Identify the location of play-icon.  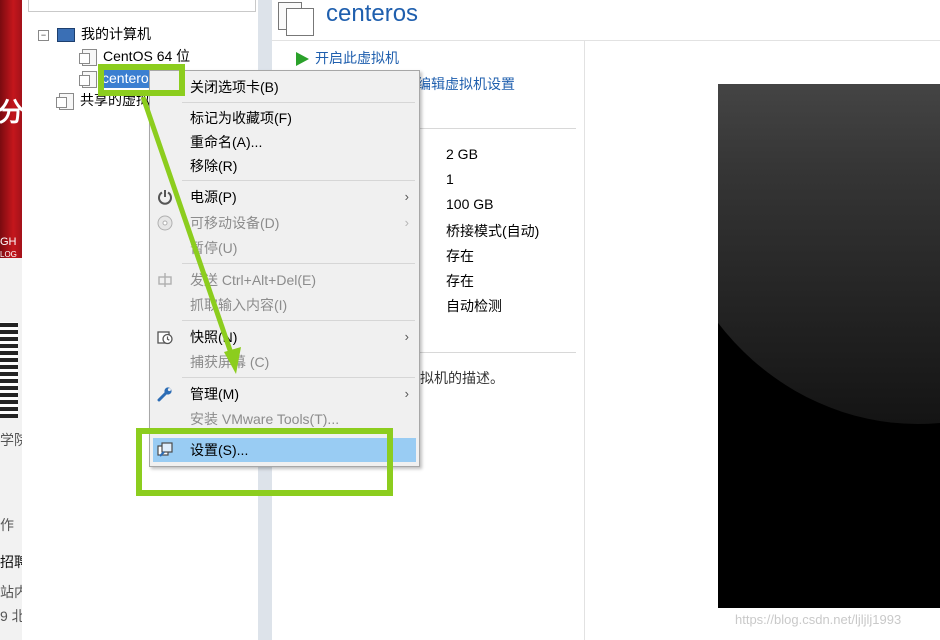
(302, 59).